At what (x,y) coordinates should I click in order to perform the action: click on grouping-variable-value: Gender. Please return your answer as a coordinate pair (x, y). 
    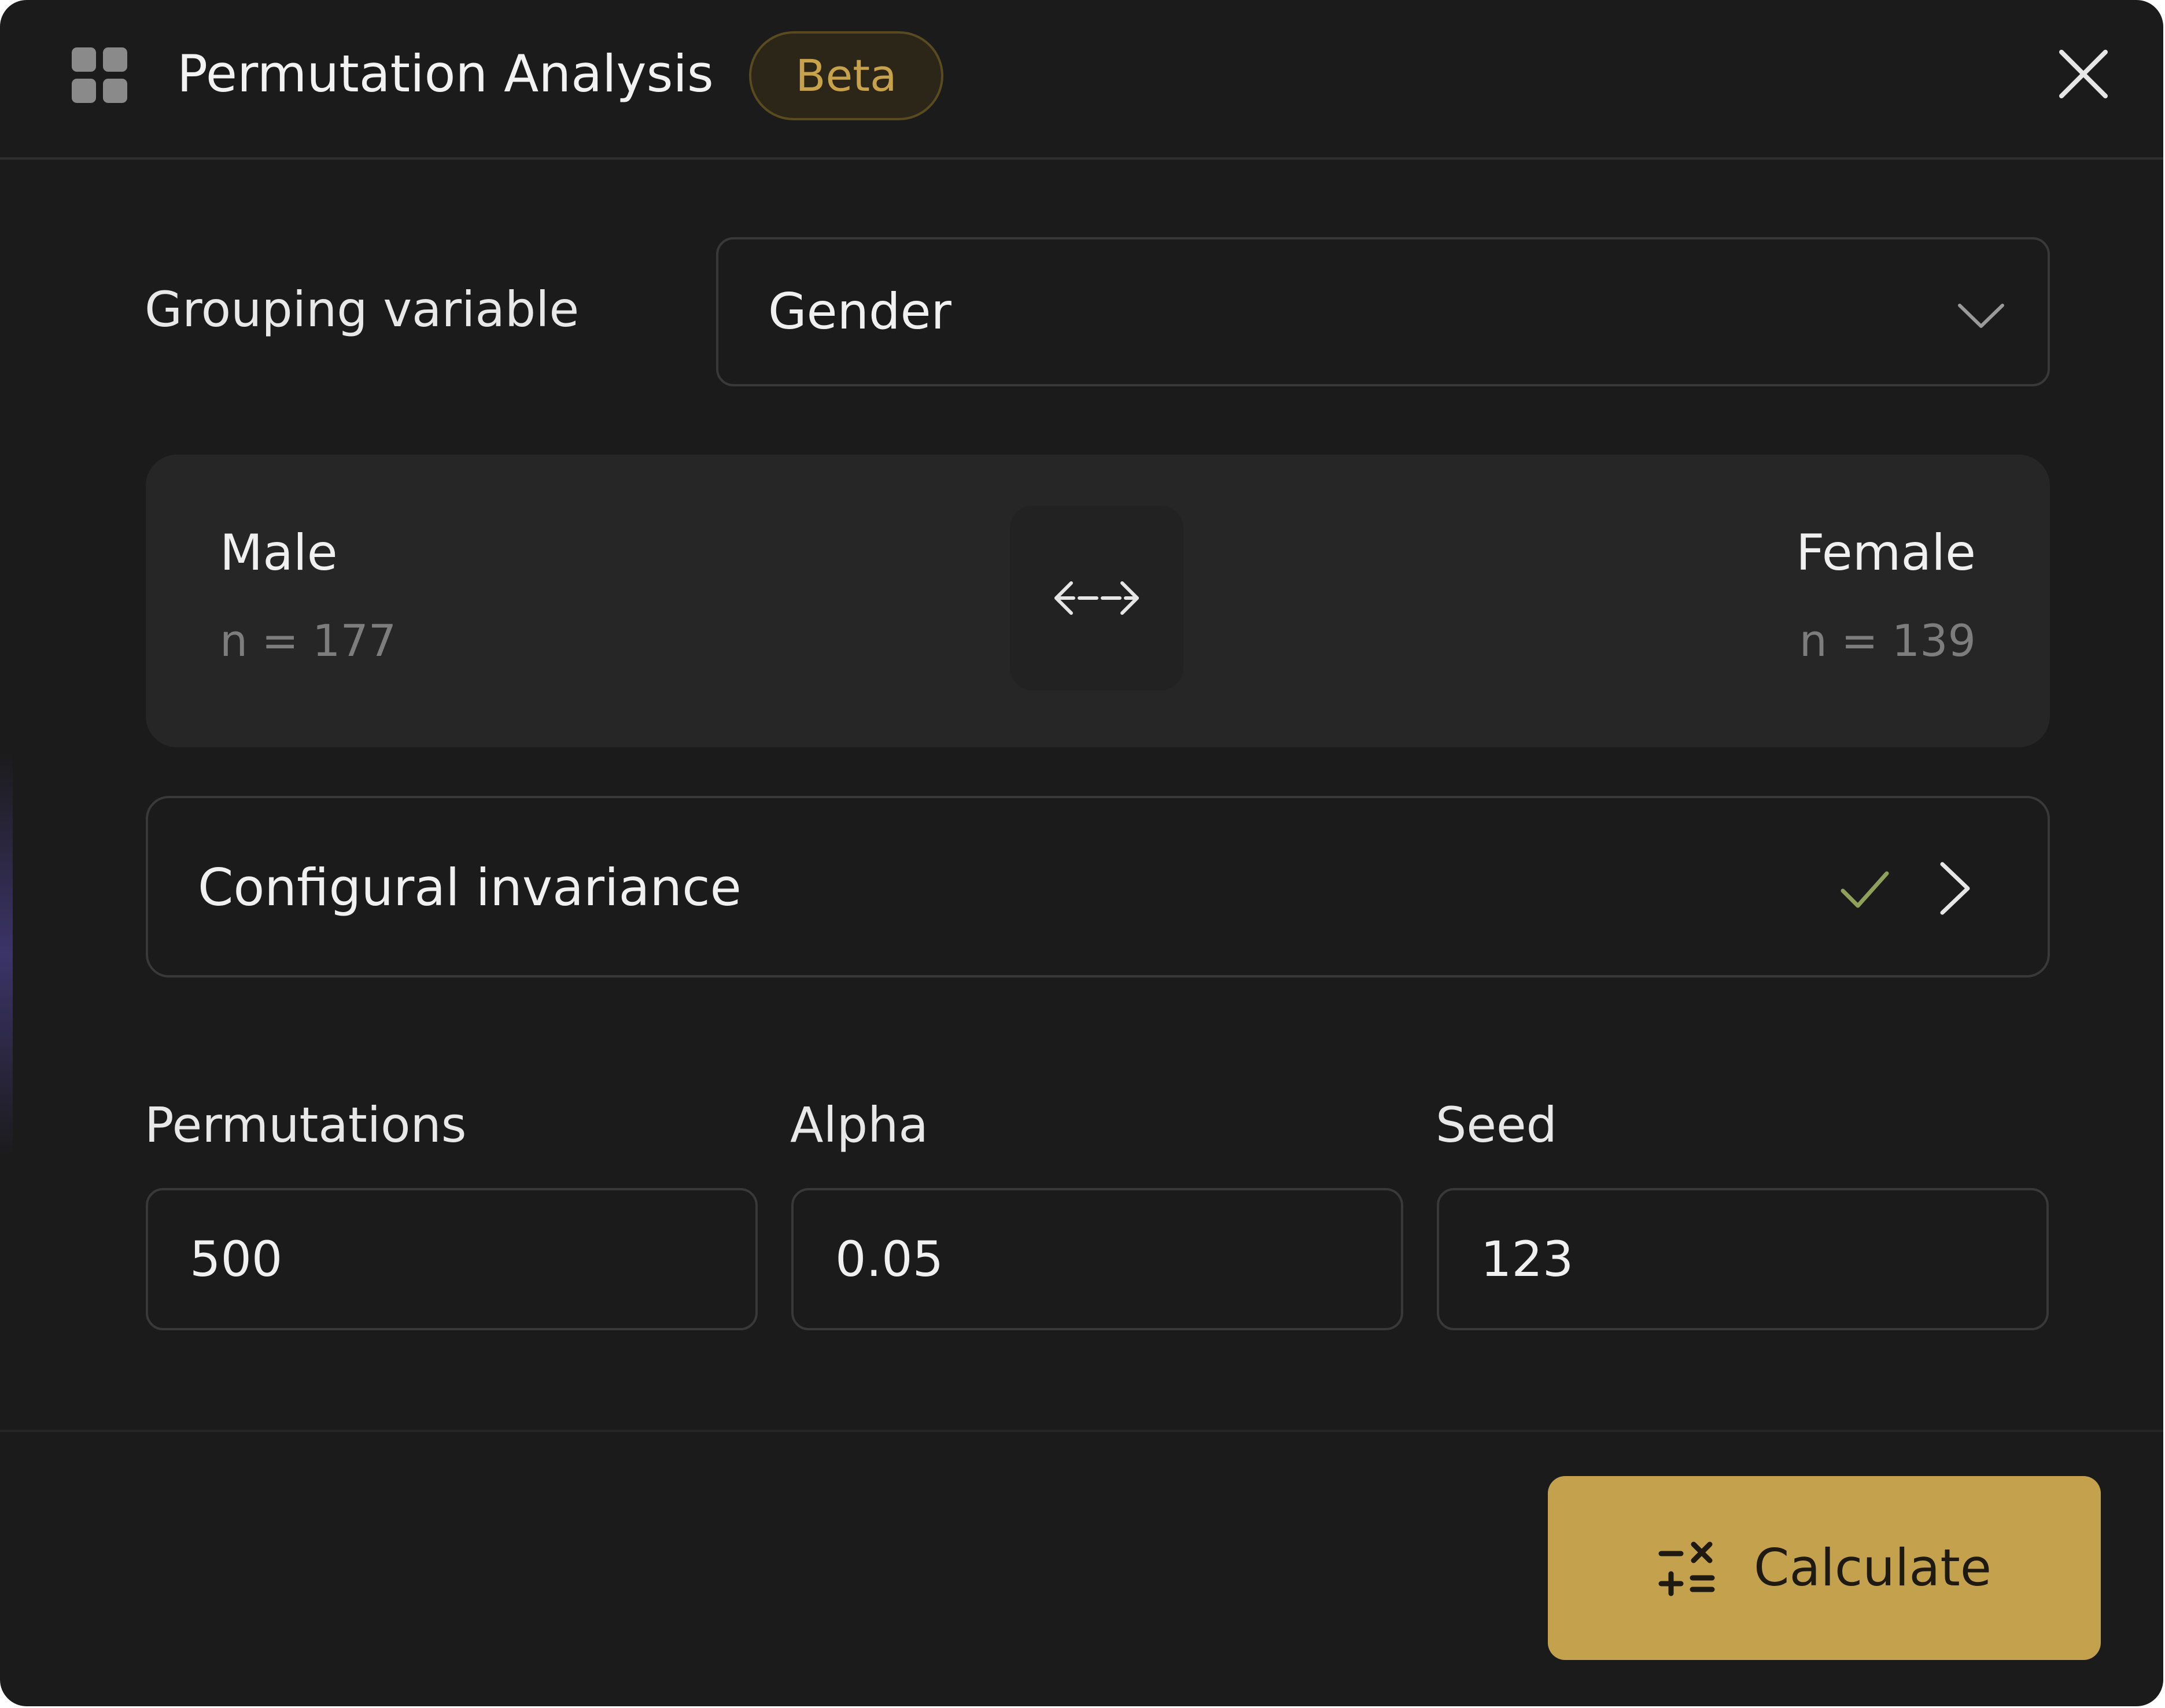
    Looking at the image, I should click on (859, 312).